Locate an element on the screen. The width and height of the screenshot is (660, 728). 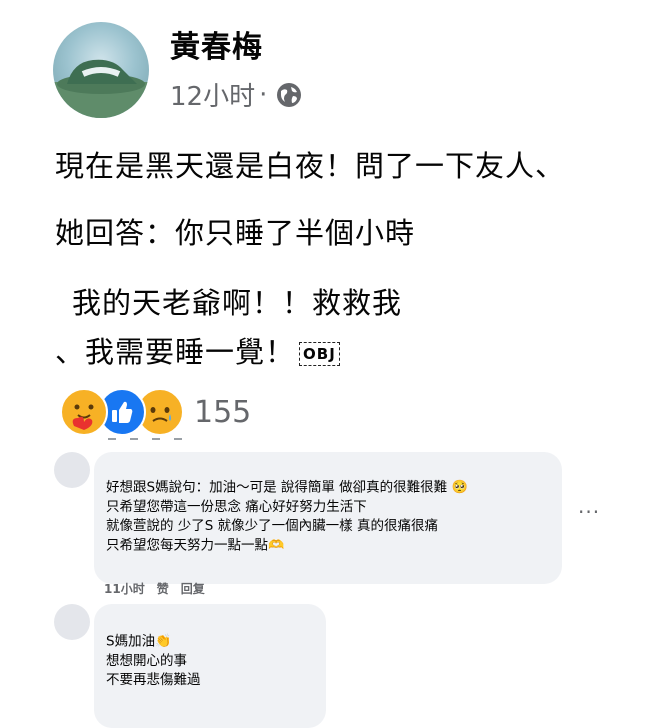
post-text-line: 現在是黑天還是白夜！問了一下友人、 is located at coordinates (310, 166).